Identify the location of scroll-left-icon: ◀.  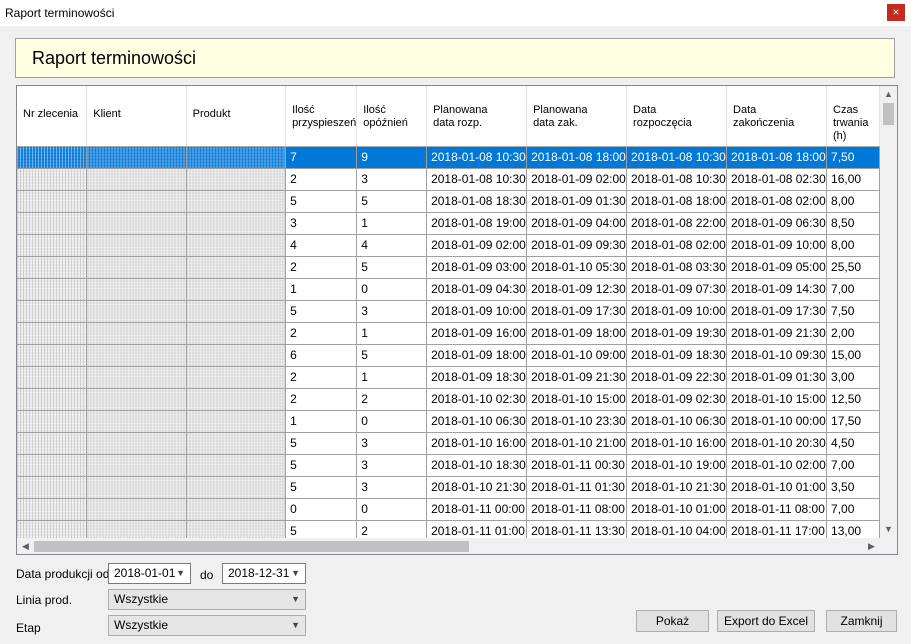
(25, 546).